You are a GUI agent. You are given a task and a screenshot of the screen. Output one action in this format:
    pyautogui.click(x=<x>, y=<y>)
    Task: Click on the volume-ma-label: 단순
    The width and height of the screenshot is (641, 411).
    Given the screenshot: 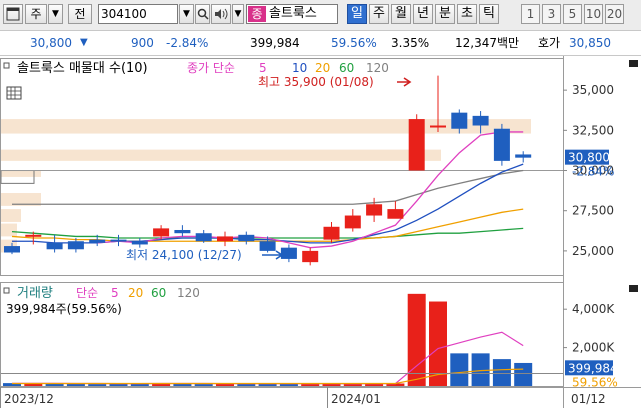 What is the action you would take?
    pyautogui.click(x=87, y=293)
    